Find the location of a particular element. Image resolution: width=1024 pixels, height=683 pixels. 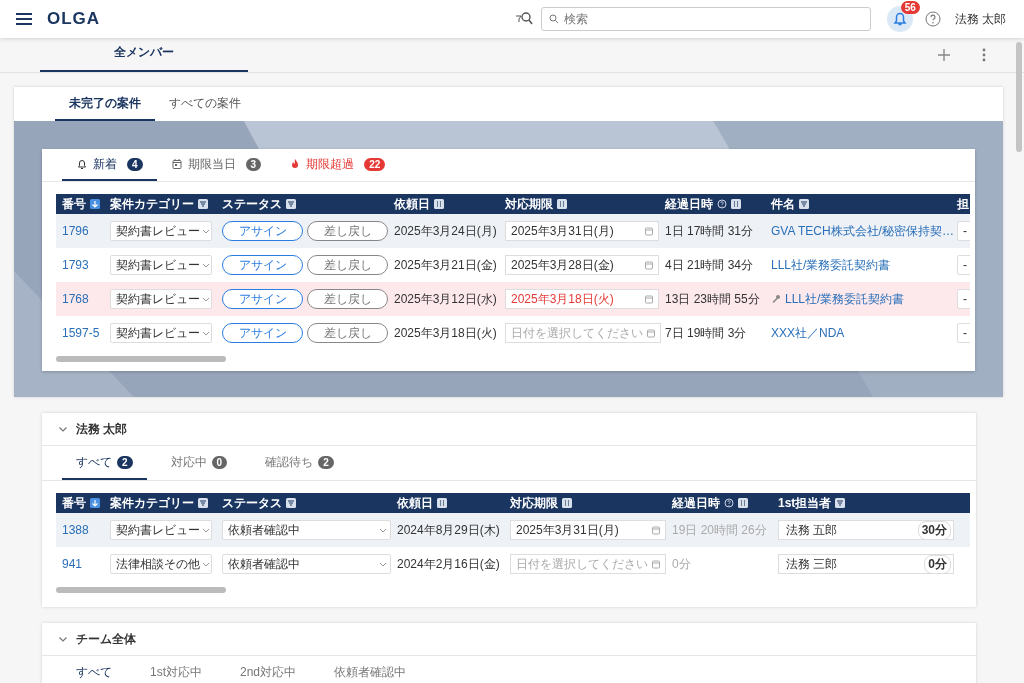

date-field: 2025年3月28日(金) is located at coordinates (582, 265).